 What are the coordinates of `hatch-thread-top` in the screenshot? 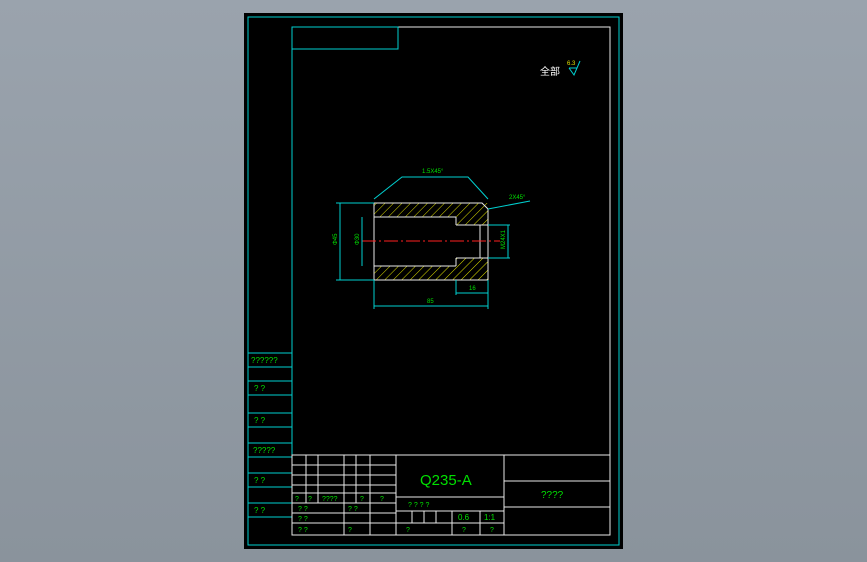 It's located at (472, 214).